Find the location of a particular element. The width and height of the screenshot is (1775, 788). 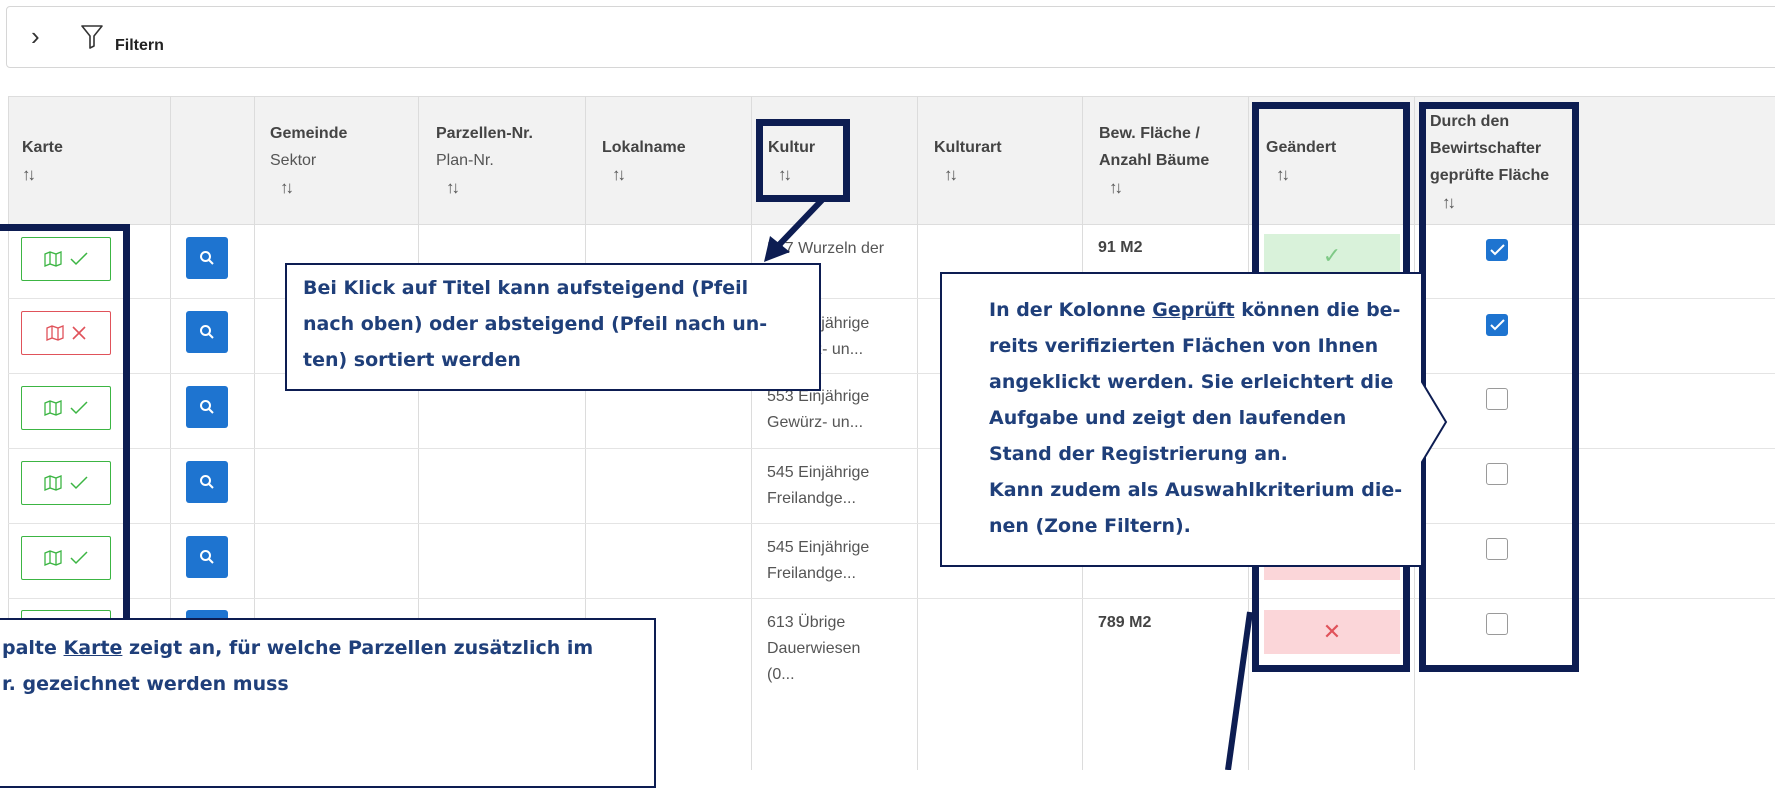

callout-text-part: können die be- is located at coordinates (1317, 310).